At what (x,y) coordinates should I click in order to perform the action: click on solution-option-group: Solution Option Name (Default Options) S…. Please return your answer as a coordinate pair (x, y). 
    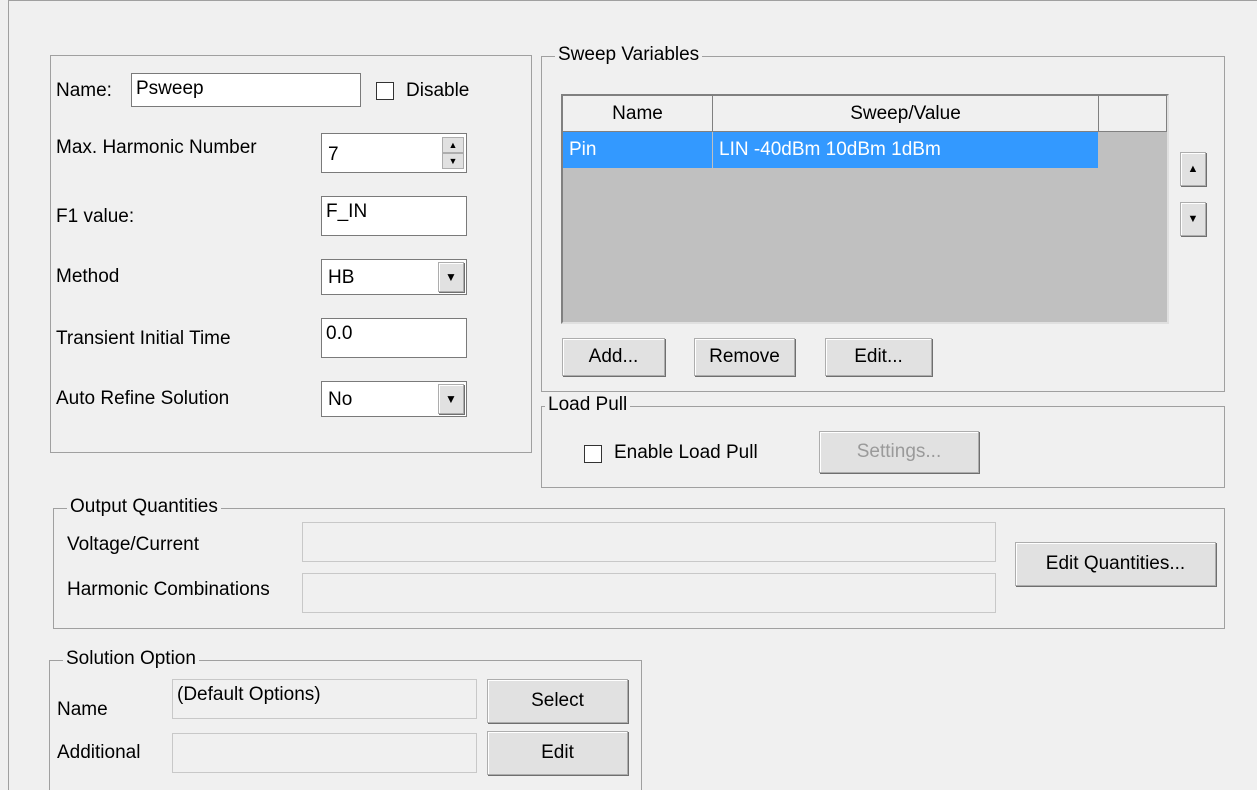
    Looking at the image, I should click on (345, 719).